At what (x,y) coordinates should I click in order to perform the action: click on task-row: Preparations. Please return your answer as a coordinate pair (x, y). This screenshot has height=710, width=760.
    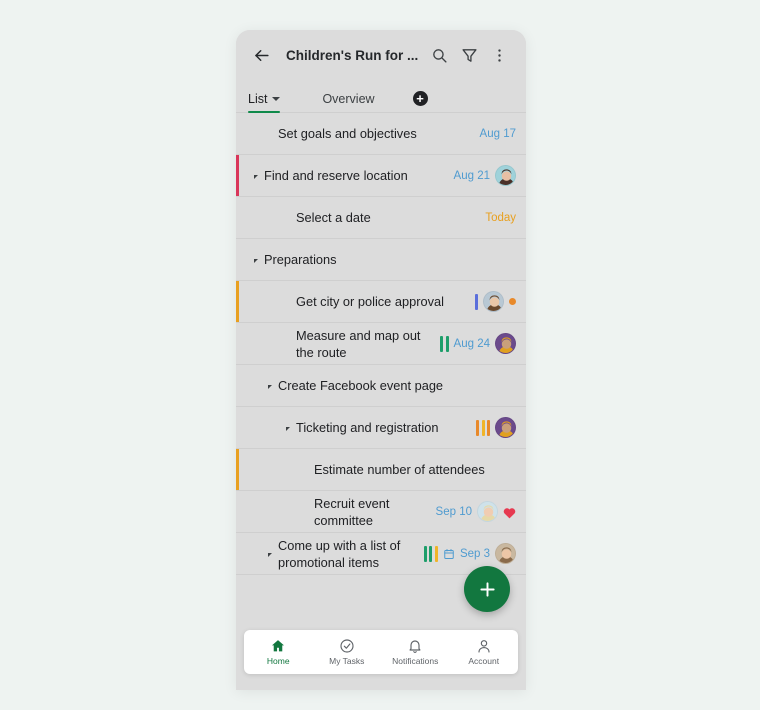
    Looking at the image, I should click on (381, 260).